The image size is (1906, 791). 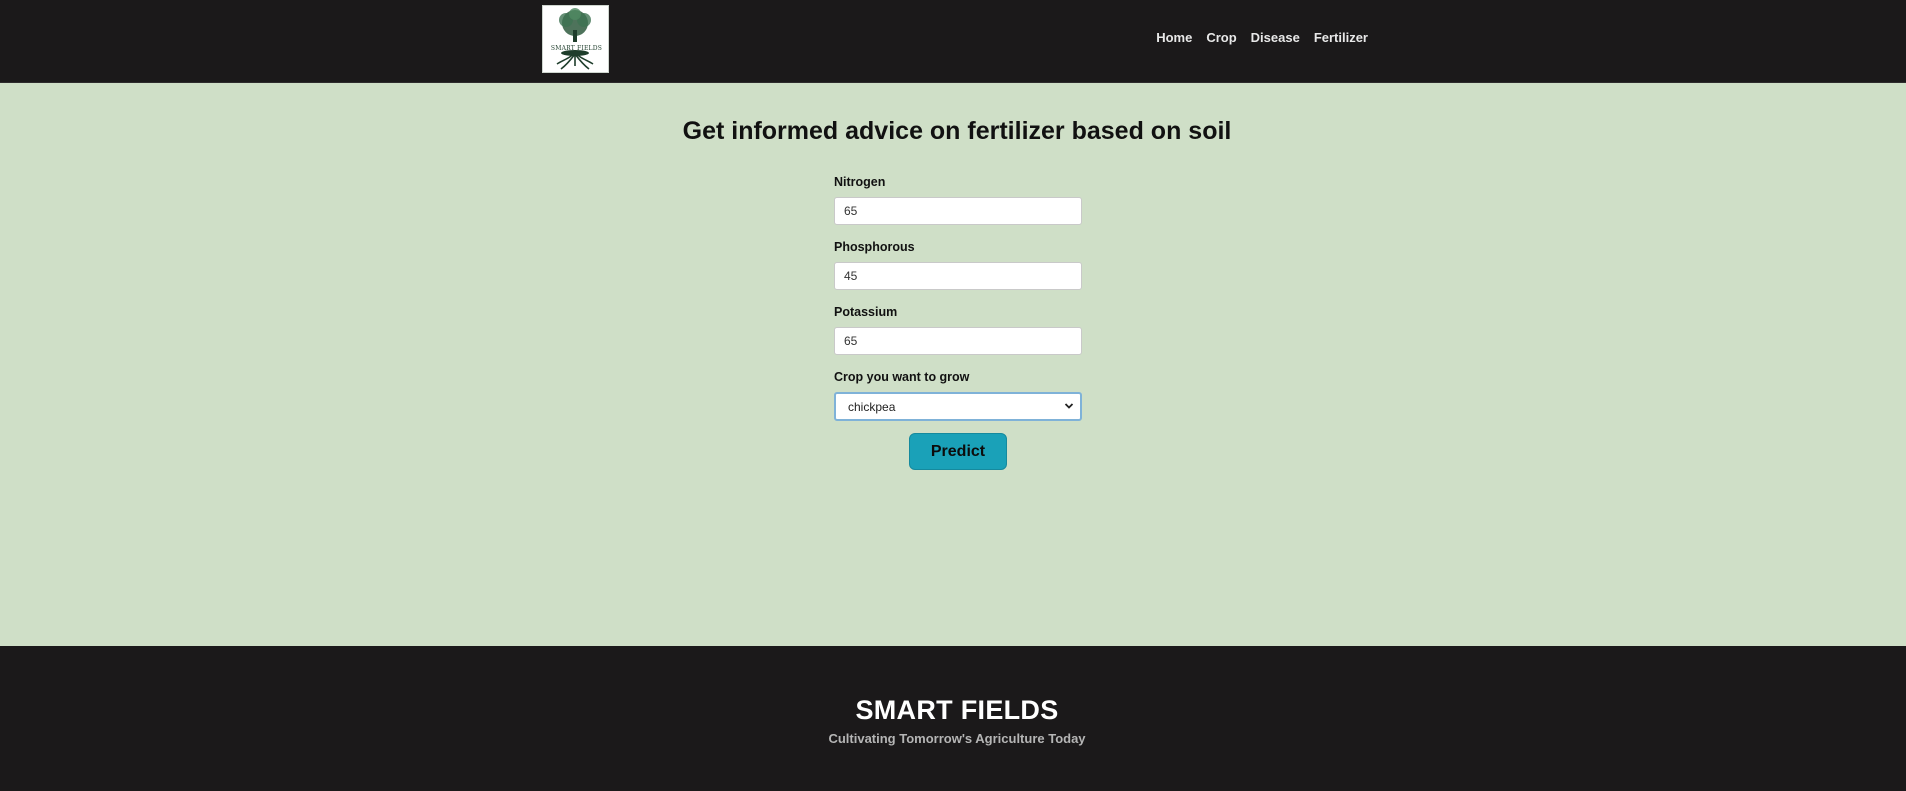 I want to click on predict-button: Predict, so click(x=958, y=451).